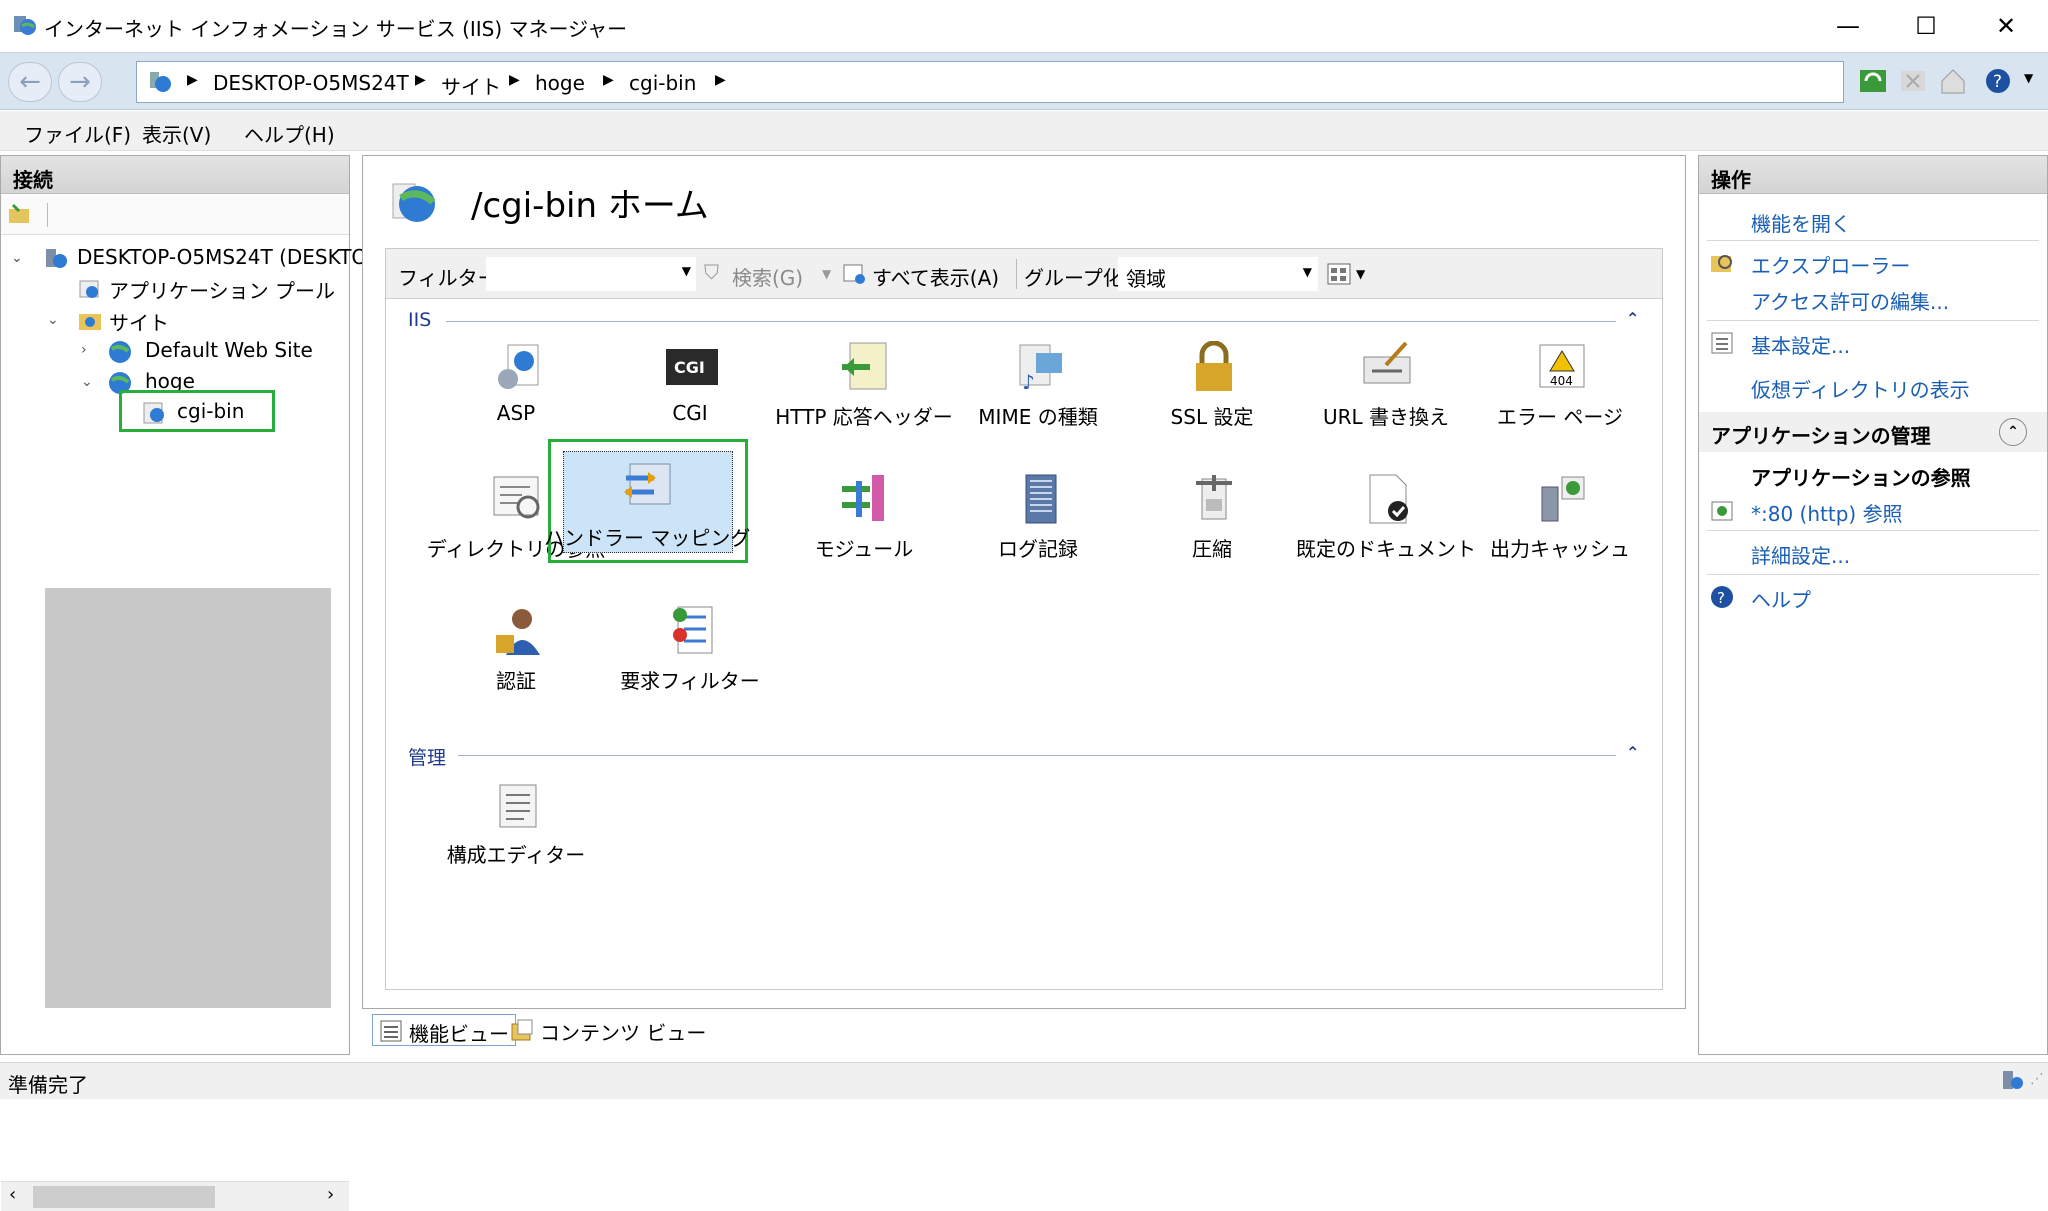 This screenshot has height=1211, width=2048. I want to click on globe-icon, so click(120, 352).